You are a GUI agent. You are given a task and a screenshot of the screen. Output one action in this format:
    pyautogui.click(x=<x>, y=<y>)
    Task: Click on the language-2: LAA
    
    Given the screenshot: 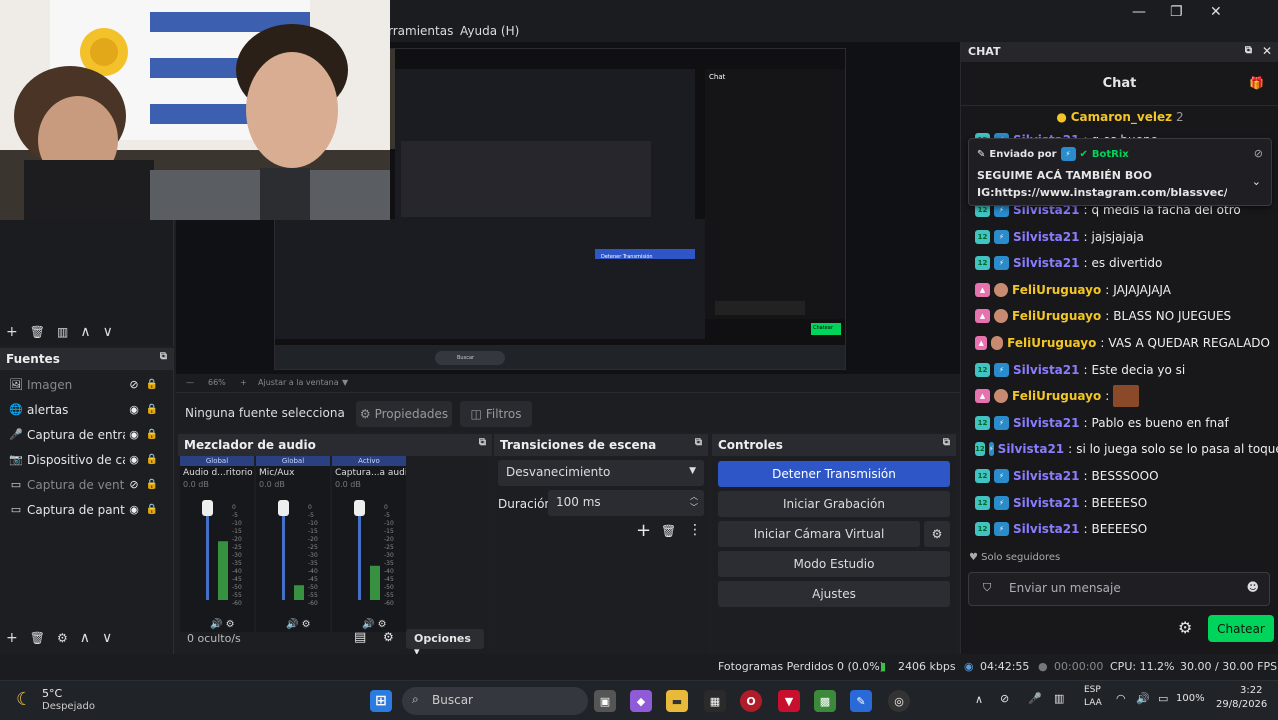 What is the action you would take?
    pyautogui.click(x=1093, y=703)
    